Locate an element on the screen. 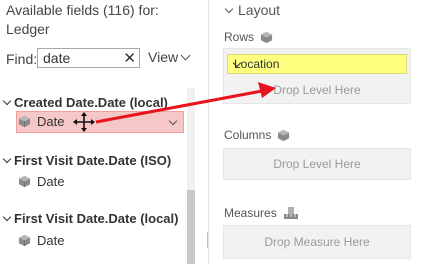 This screenshot has height=264, width=427. columns-drop-text: Drop Level Here is located at coordinates (317, 164).